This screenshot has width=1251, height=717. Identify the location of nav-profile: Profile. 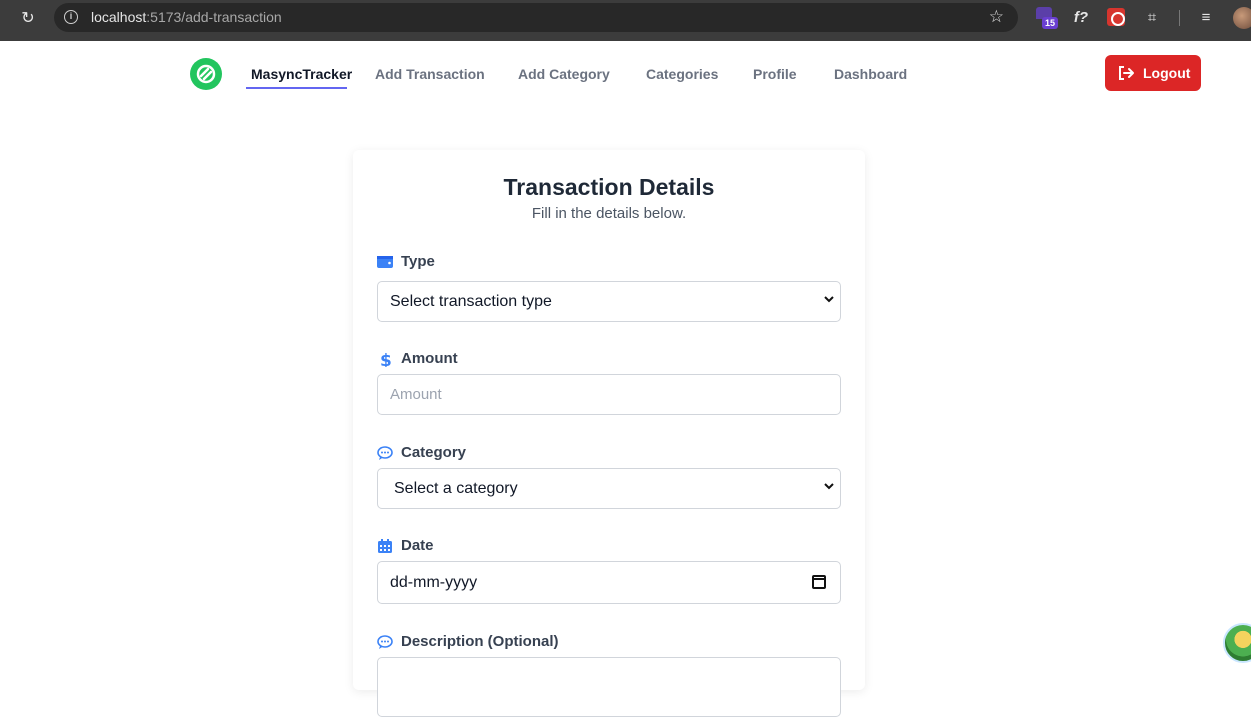
(775, 74).